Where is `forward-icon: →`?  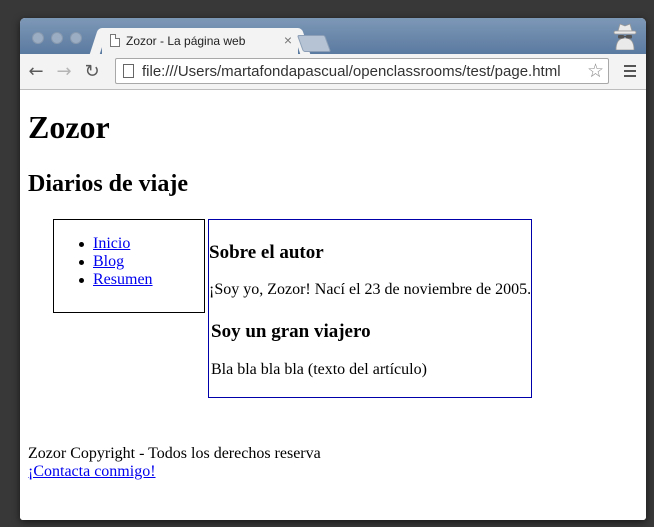
forward-icon: → is located at coordinates (64, 71).